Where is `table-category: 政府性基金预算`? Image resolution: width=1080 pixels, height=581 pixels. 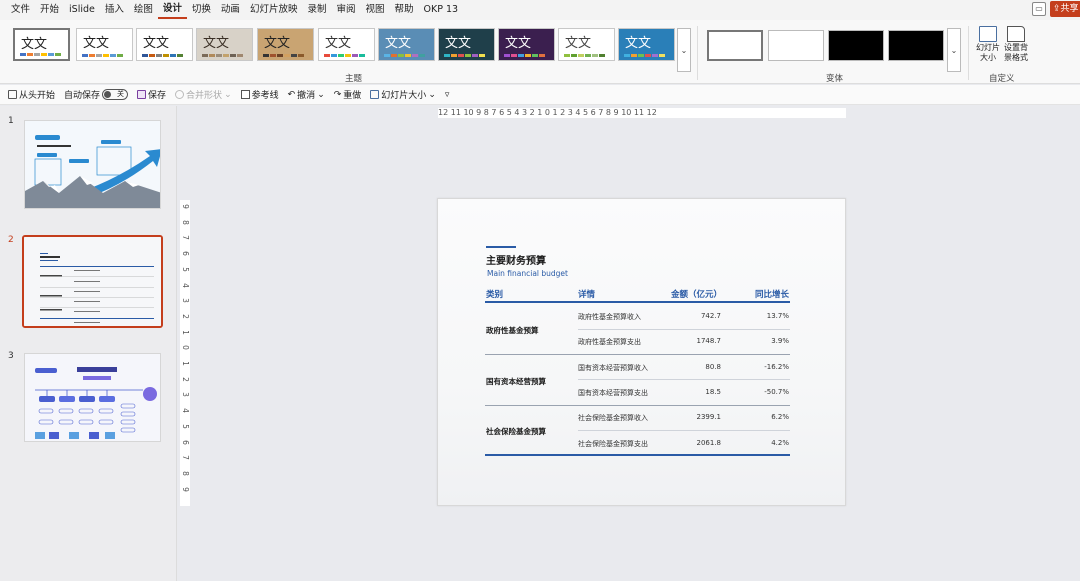
table-category: 政府性基金预算 is located at coordinates (512, 330).